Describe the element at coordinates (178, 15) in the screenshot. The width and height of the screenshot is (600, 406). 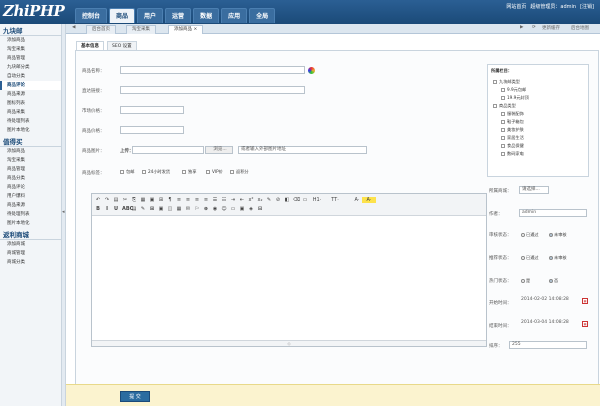
I see `nav-item: 运营` at that location.